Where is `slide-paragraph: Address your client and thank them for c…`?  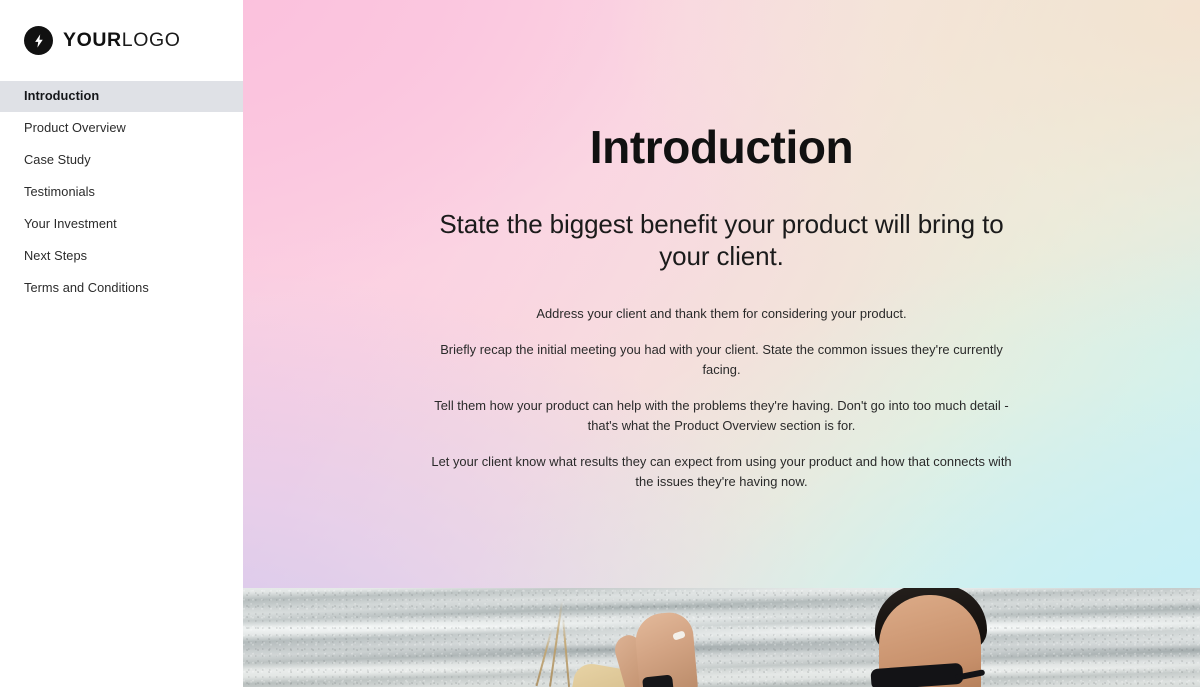
slide-paragraph: Address your client and thank them for c… is located at coordinates (721, 313).